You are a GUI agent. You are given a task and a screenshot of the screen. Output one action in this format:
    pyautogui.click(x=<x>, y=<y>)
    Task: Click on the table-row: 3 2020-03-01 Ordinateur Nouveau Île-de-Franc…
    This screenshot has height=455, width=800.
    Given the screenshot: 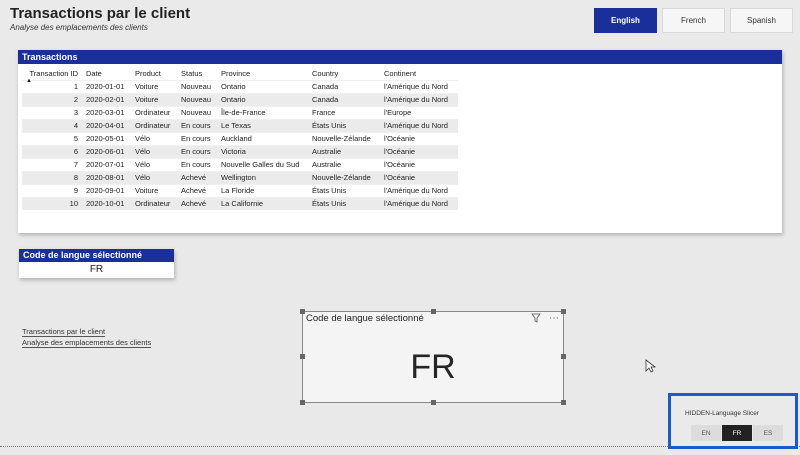 What is the action you would take?
    pyautogui.click(x=240, y=112)
    